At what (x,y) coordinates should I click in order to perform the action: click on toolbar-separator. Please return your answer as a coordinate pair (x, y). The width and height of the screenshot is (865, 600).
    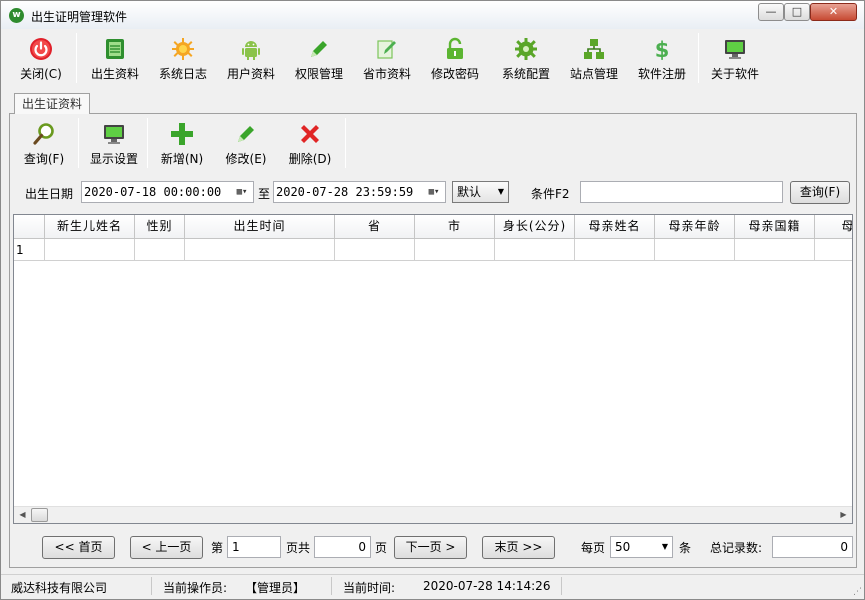
    Looking at the image, I should click on (78, 143).